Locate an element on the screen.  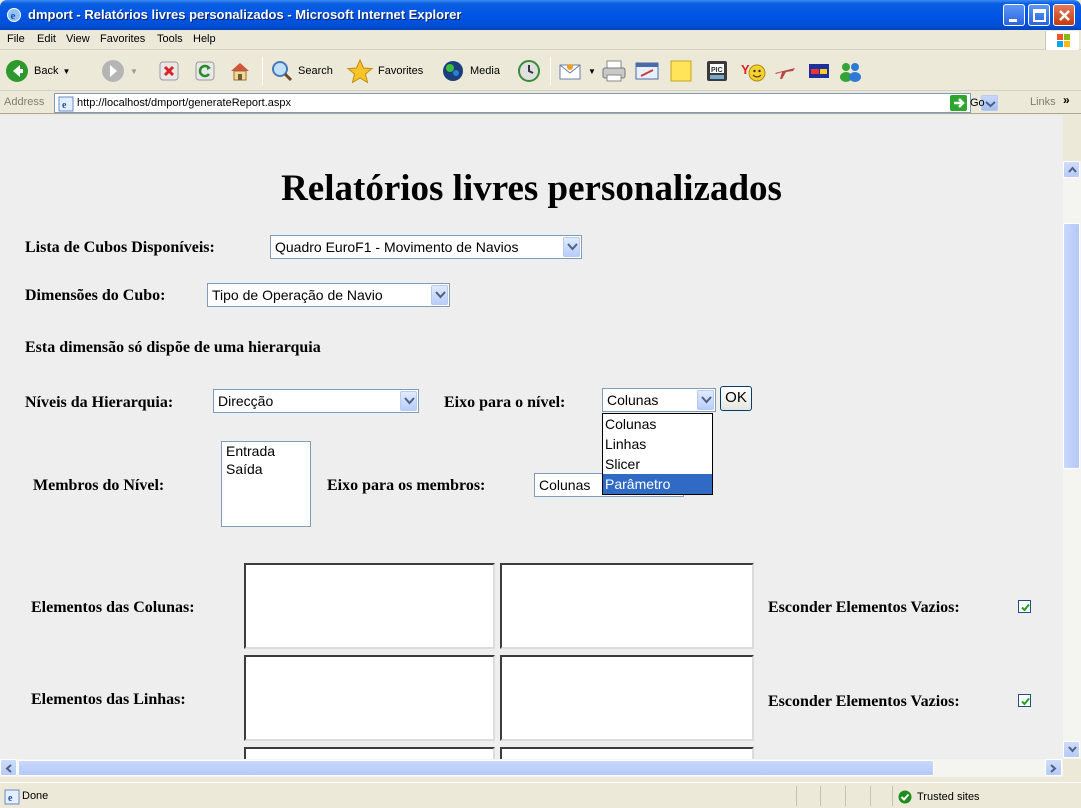
scroll-down-button is located at coordinates (1071, 749).